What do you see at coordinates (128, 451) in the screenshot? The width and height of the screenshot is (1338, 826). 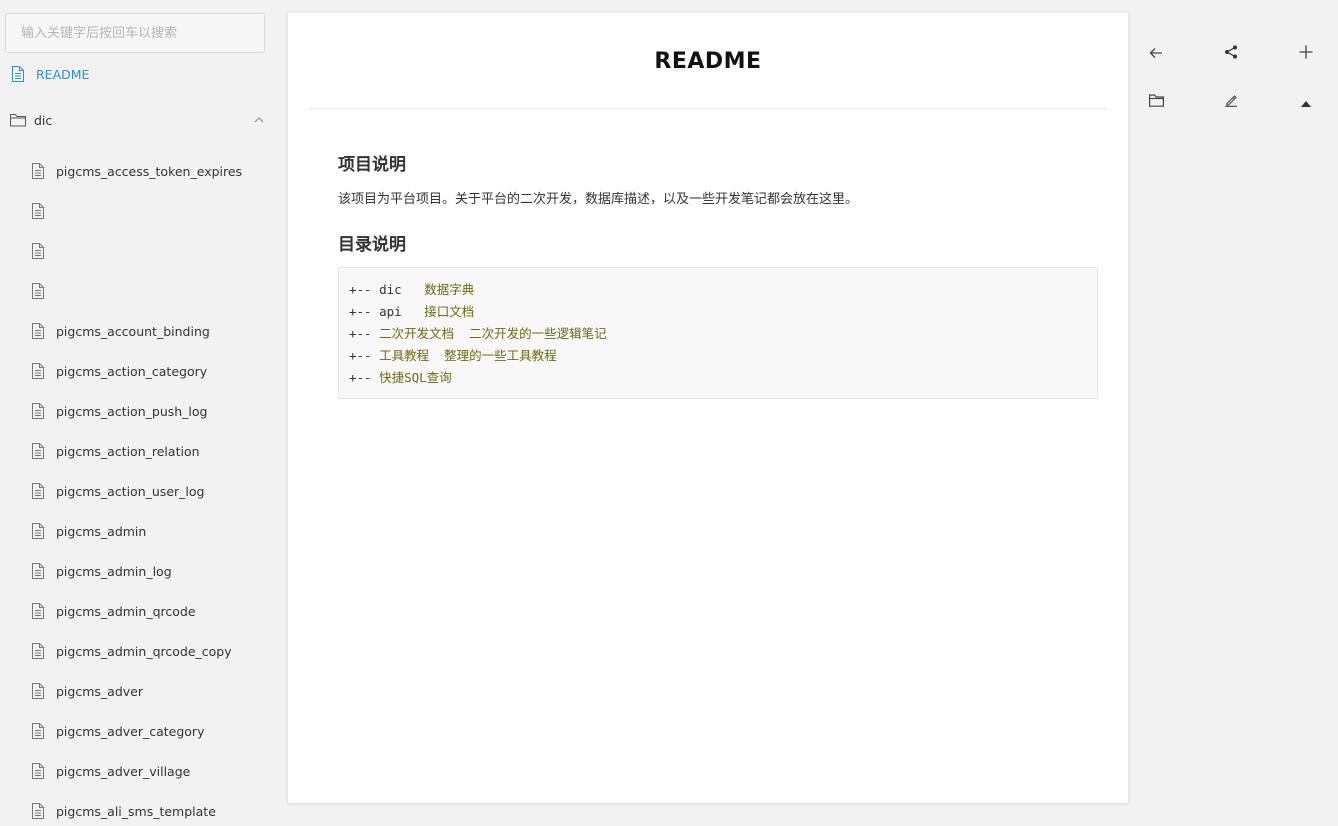 I see `sidebar-file-label: pigcms_action_relation` at bounding box center [128, 451].